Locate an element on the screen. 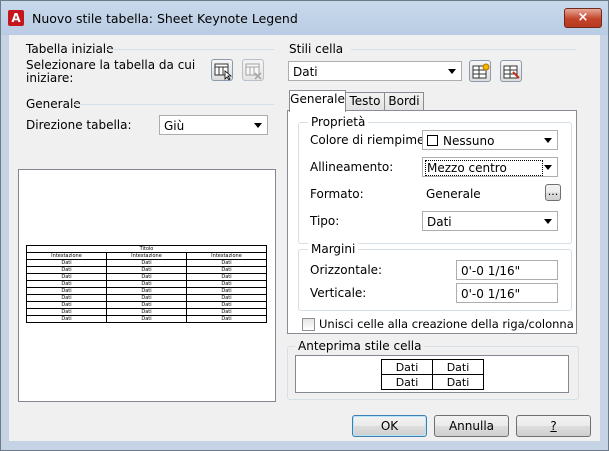  cancel-button: Annulla is located at coordinates (471, 426).